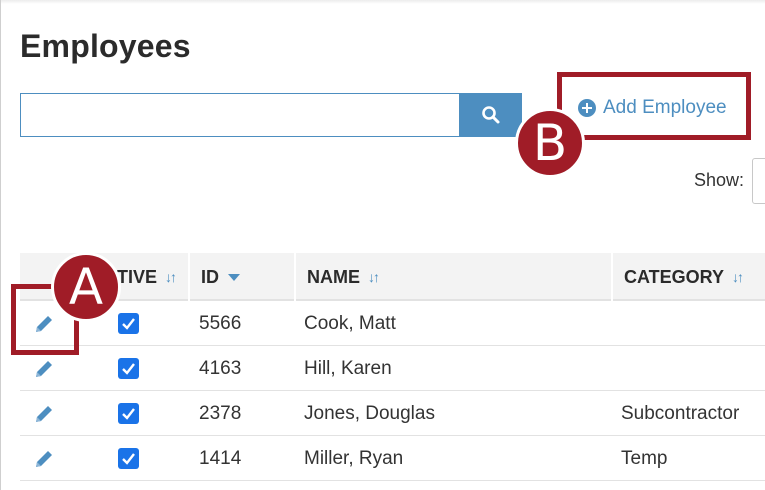 The image size is (765, 490). I want to click on column-header-name: NAME ↓↑, so click(343, 277).